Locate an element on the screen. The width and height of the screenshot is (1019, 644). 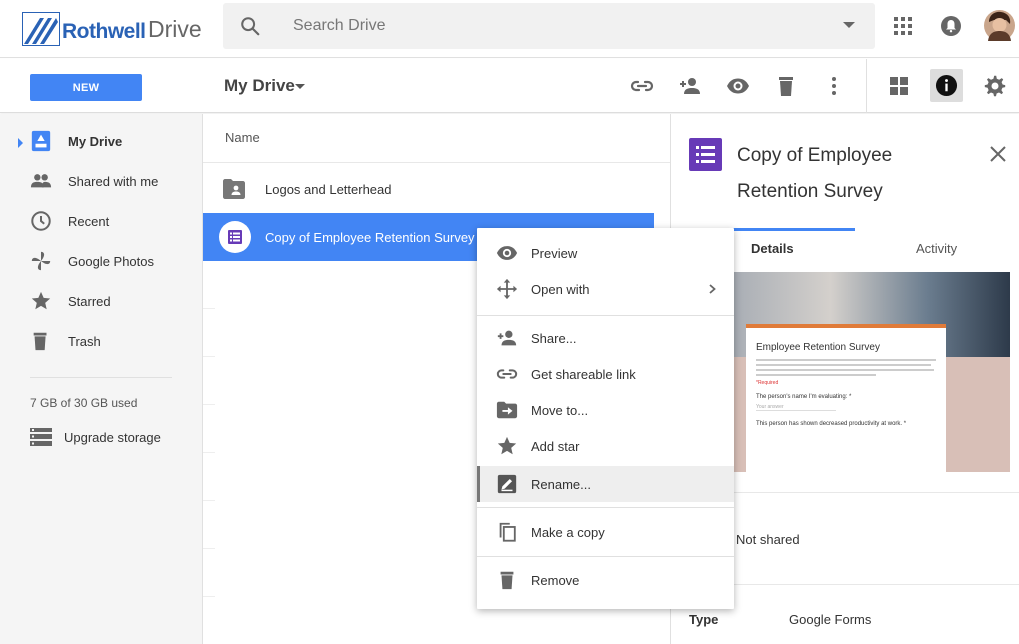
sidebar-item-shared-with-me: Shared with me is located at coordinates (101, 182).